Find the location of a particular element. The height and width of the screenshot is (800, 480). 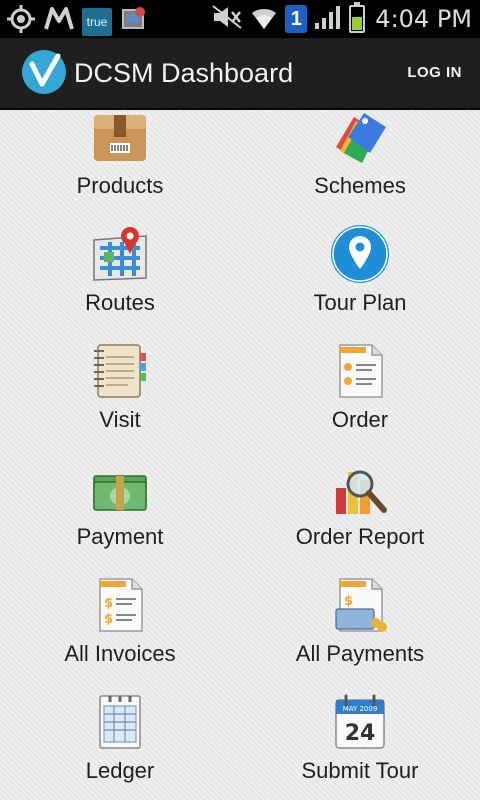

tile-all-invoices: $ $ All Invoices is located at coordinates (120, 627).